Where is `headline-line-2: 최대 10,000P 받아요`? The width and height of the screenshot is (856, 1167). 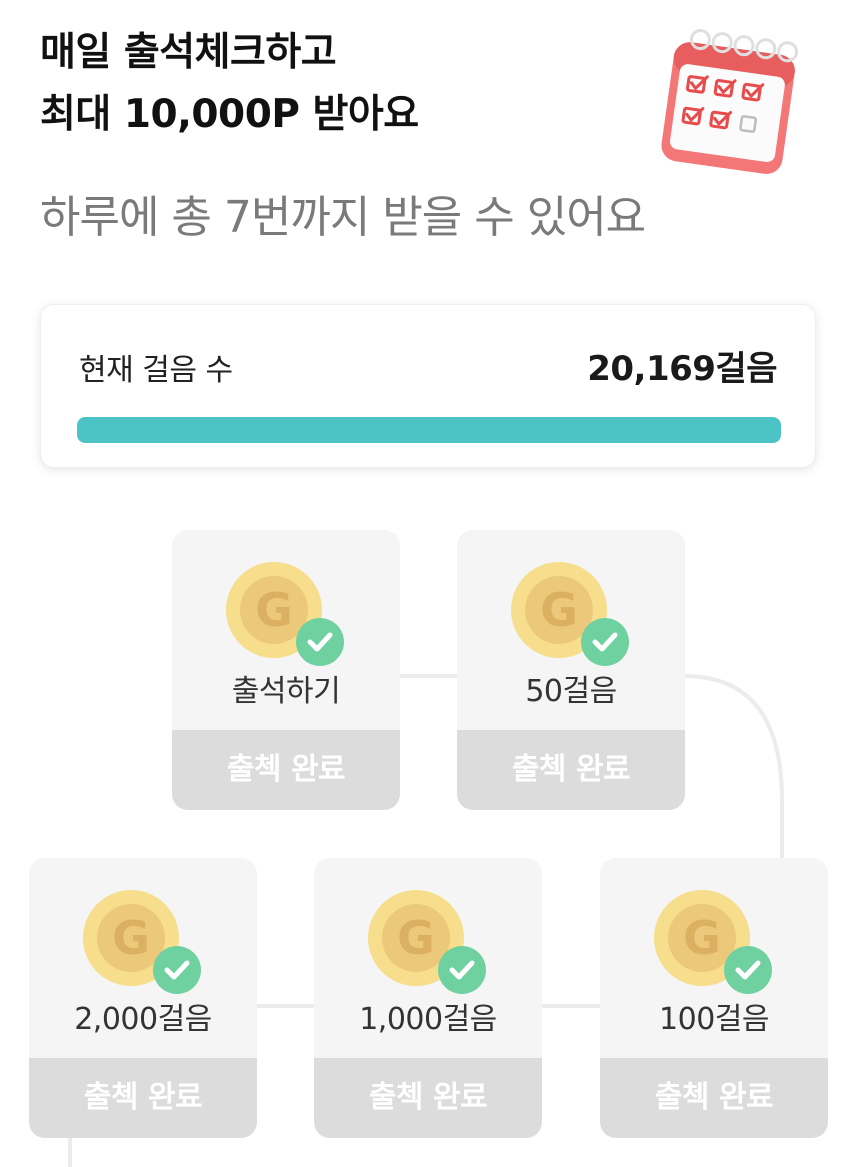 headline-line-2: 최대 10,000P 받아요 is located at coordinates (229, 114).